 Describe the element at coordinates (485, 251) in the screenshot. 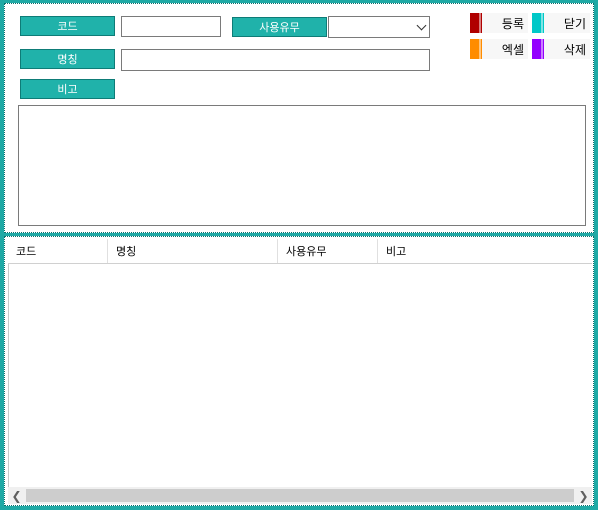

I see `column-header-remark: 비고` at that location.